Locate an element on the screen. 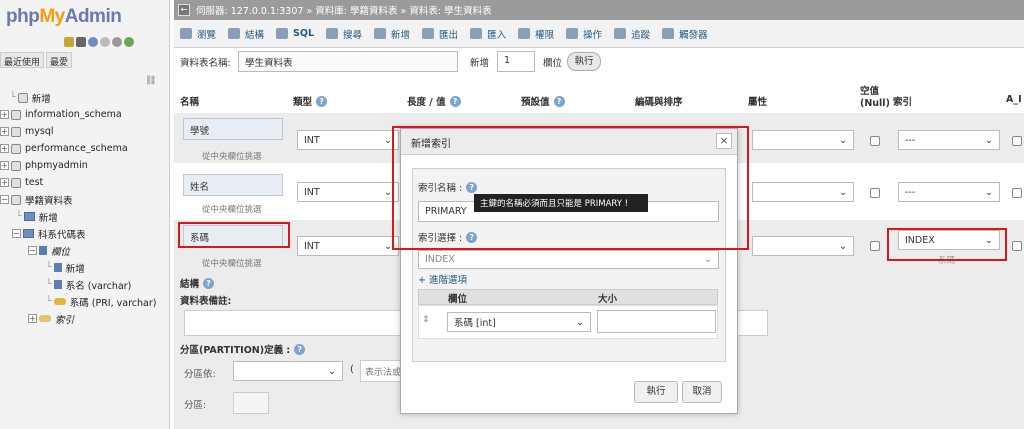 The width and height of the screenshot is (1024, 429). tab-privileges: 權限 is located at coordinates (536, 34).